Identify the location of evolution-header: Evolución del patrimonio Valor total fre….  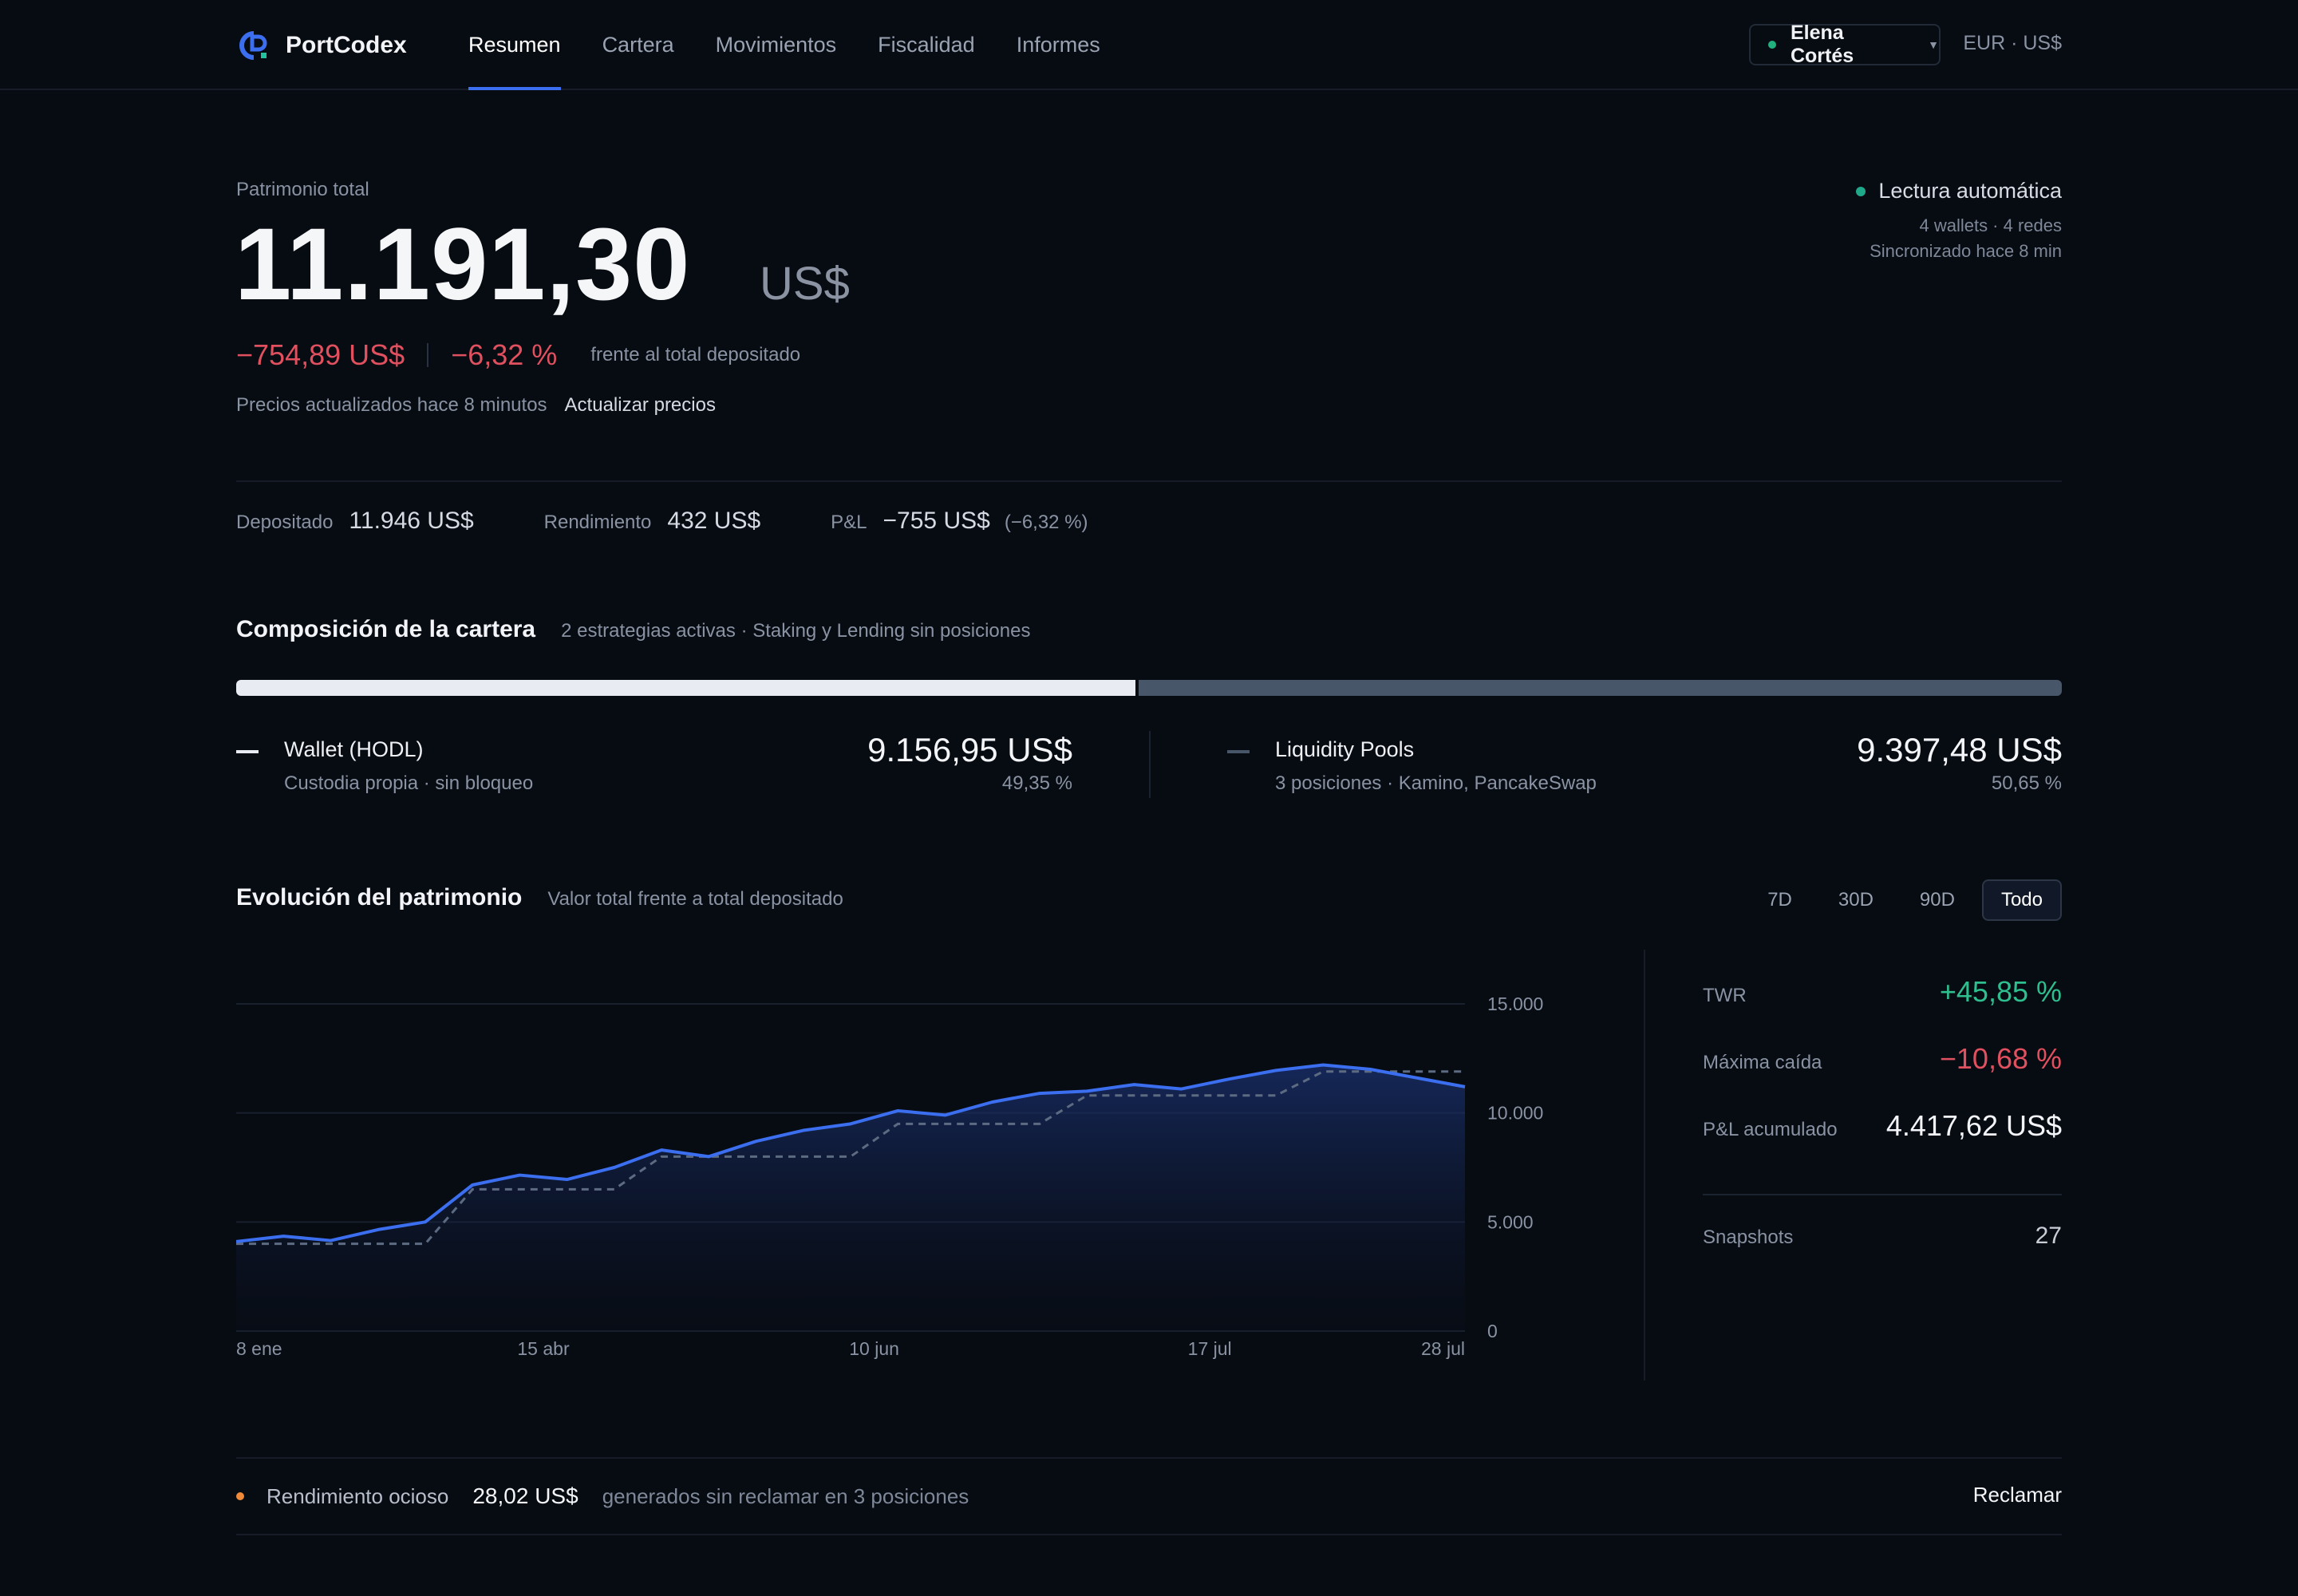
(539, 898).